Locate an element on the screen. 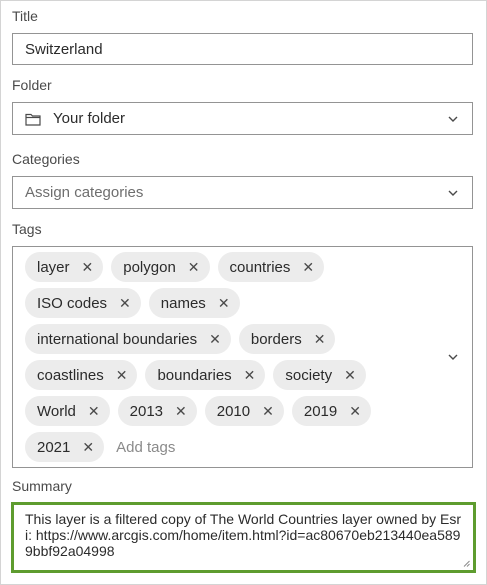 The height and width of the screenshot is (585, 487). tag-label: society is located at coordinates (309, 375).